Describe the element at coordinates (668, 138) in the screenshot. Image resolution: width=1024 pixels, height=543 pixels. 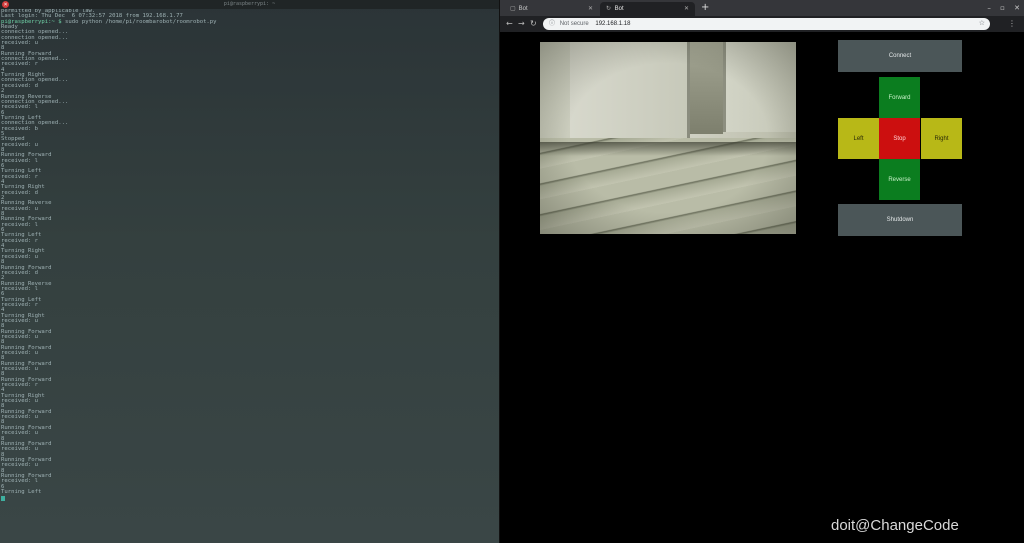
I see `camera-feed` at that location.